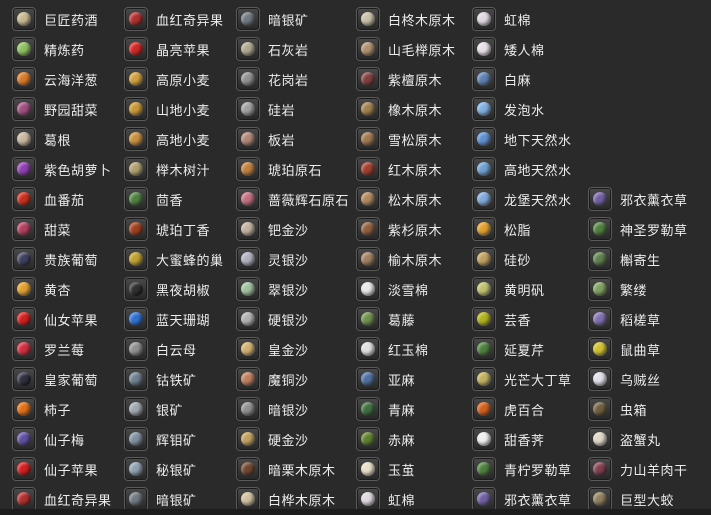  Describe the element at coordinates (167, 79) in the screenshot. I see `list-item: 高原小麦` at that location.